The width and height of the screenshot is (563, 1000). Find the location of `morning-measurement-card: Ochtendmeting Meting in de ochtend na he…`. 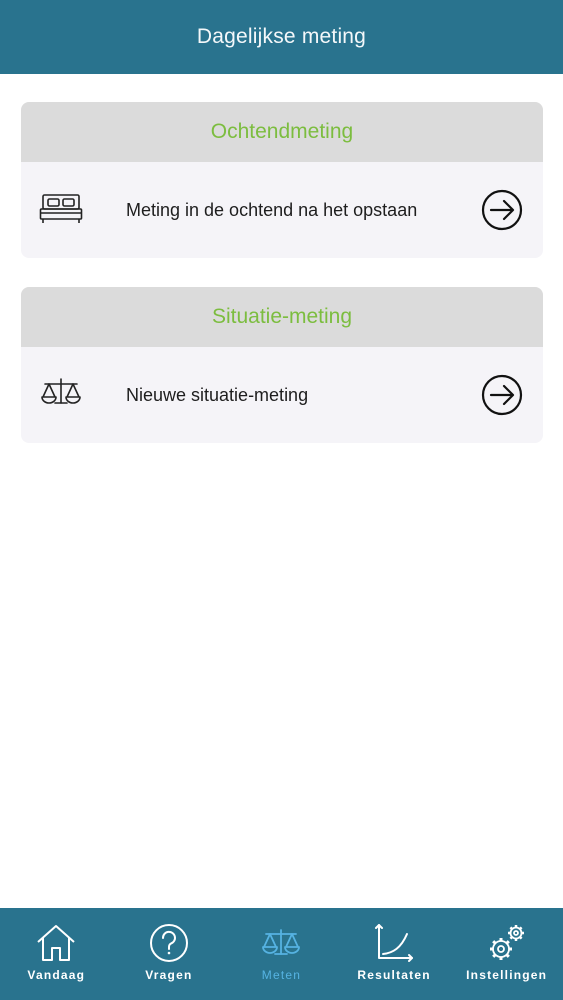

morning-measurement-card: Ochtendmeting Meting in de ochtend na he… is located at coordinates (282, 180).